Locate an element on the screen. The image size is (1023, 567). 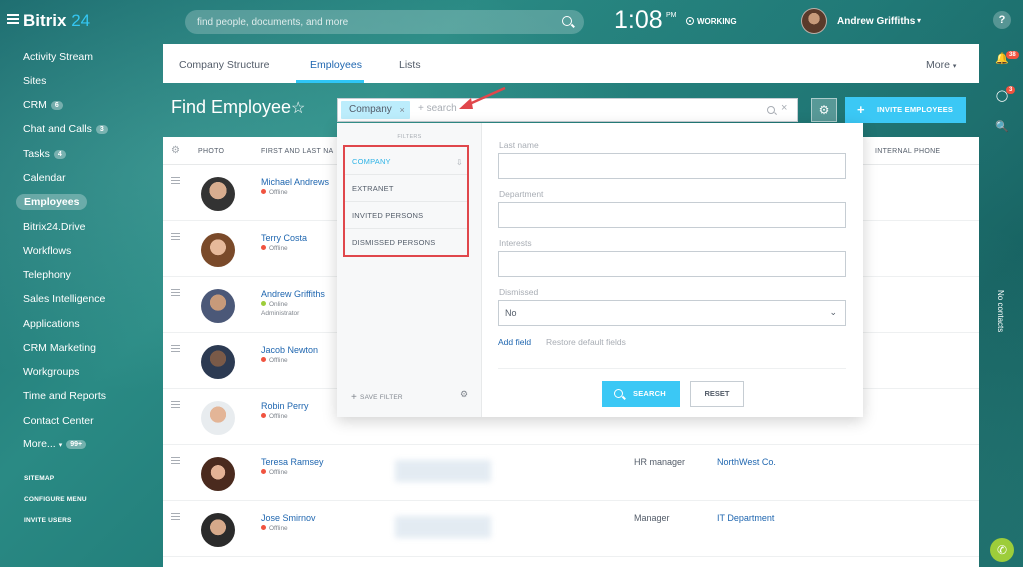
search-icon: 🔍 is located at coordinates (1002, 127).